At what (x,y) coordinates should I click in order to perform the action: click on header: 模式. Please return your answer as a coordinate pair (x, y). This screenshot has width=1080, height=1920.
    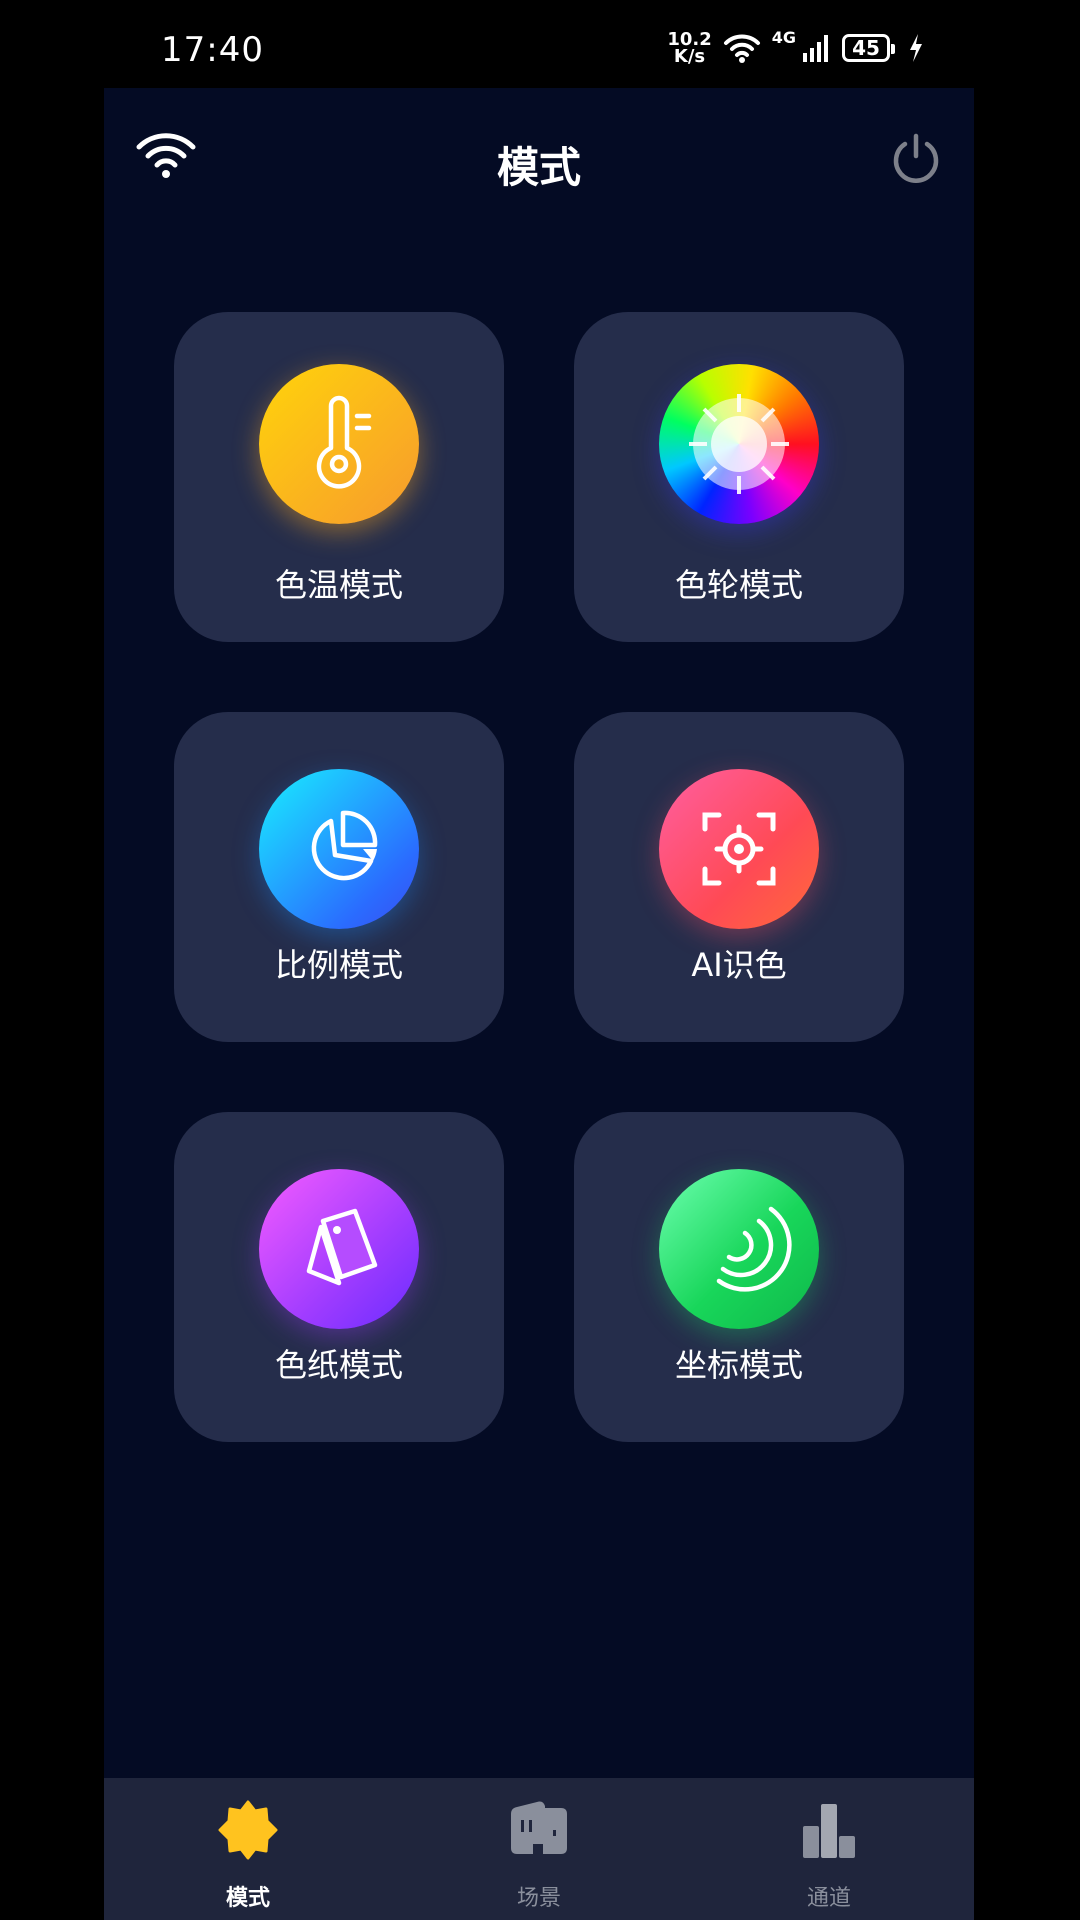
    Looking at the image, I should click on (539, 158).